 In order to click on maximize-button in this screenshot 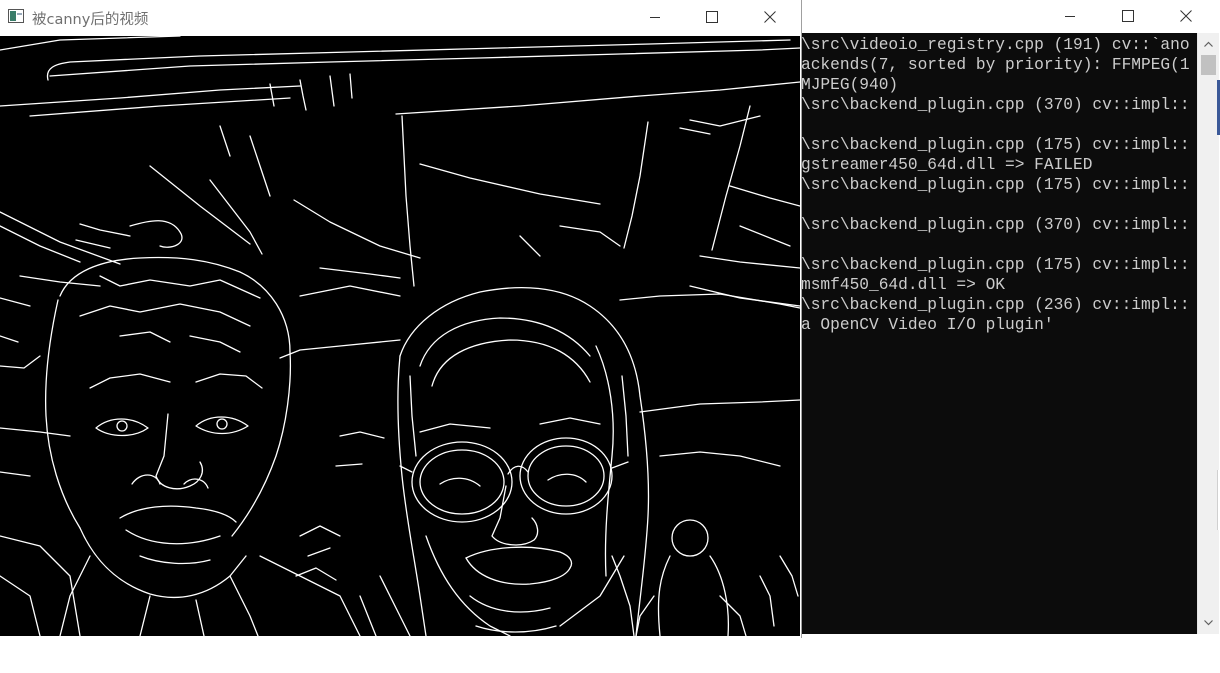, I will do `click(712, 17)`.